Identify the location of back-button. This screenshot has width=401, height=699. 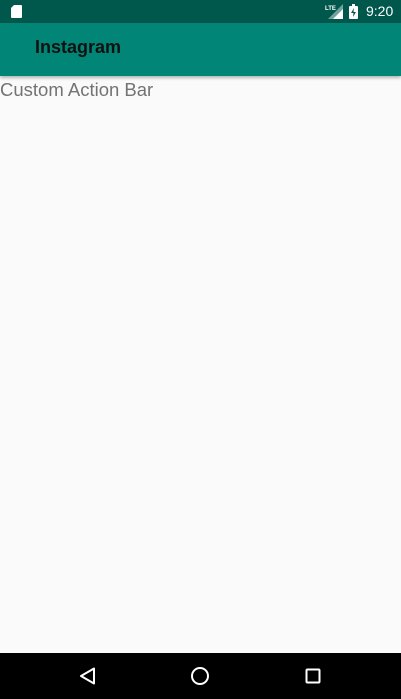
(88, 676).